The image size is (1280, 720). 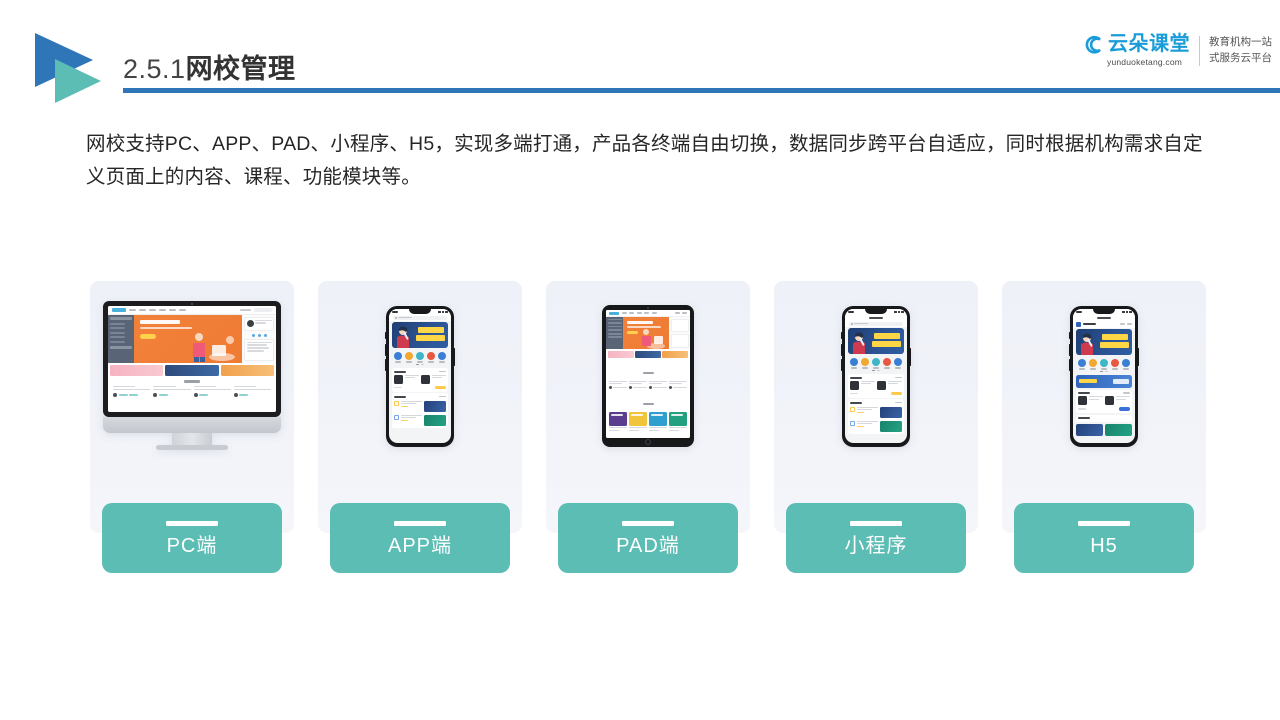 I want to click on platform-label-pad: PAD端, so click(x=648, y=538).